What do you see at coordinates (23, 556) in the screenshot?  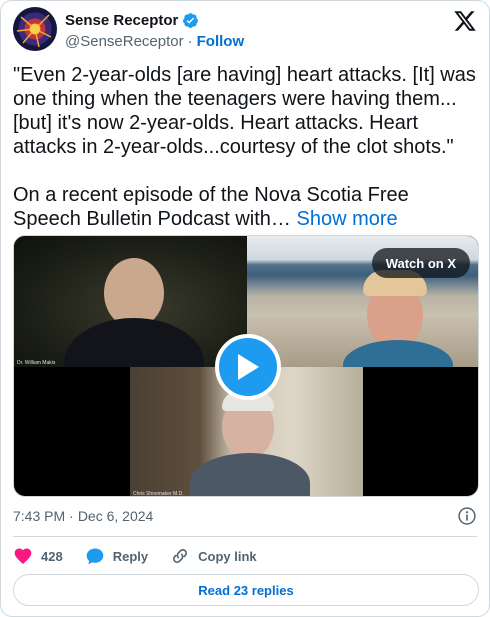 I see `heart-icon` at bounding box center [23, 556].